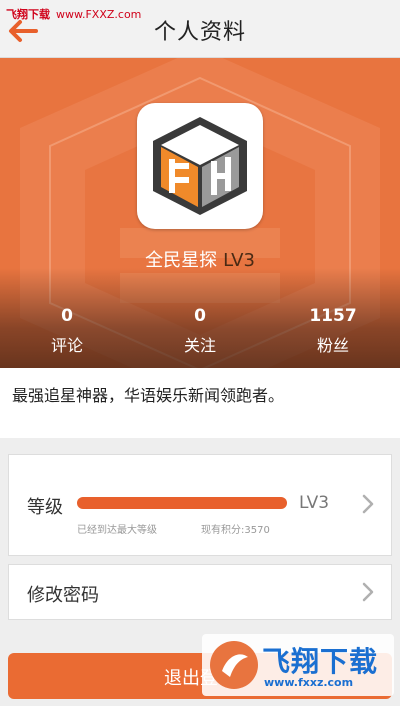  I want to click on page-title: 个人资料, so click(199, 32).